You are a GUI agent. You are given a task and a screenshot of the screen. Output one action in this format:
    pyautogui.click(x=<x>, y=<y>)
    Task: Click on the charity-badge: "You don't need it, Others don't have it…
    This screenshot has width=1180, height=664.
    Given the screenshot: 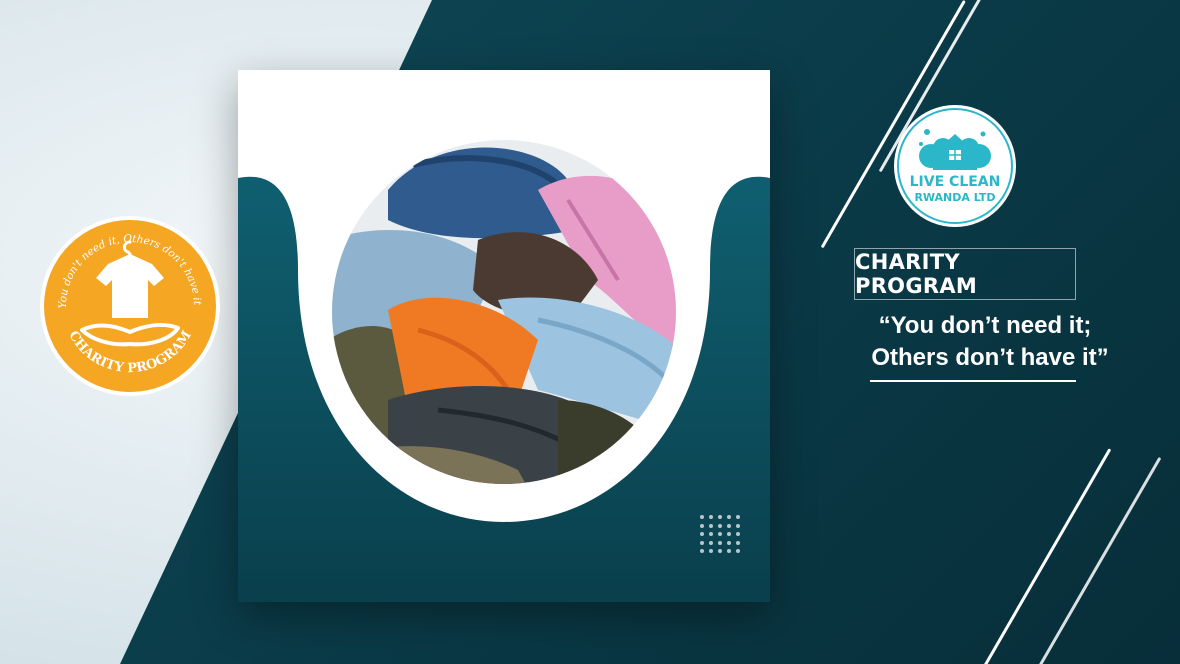 What is the action you would take?
    pyautogui.click(x=129, y=305)
    